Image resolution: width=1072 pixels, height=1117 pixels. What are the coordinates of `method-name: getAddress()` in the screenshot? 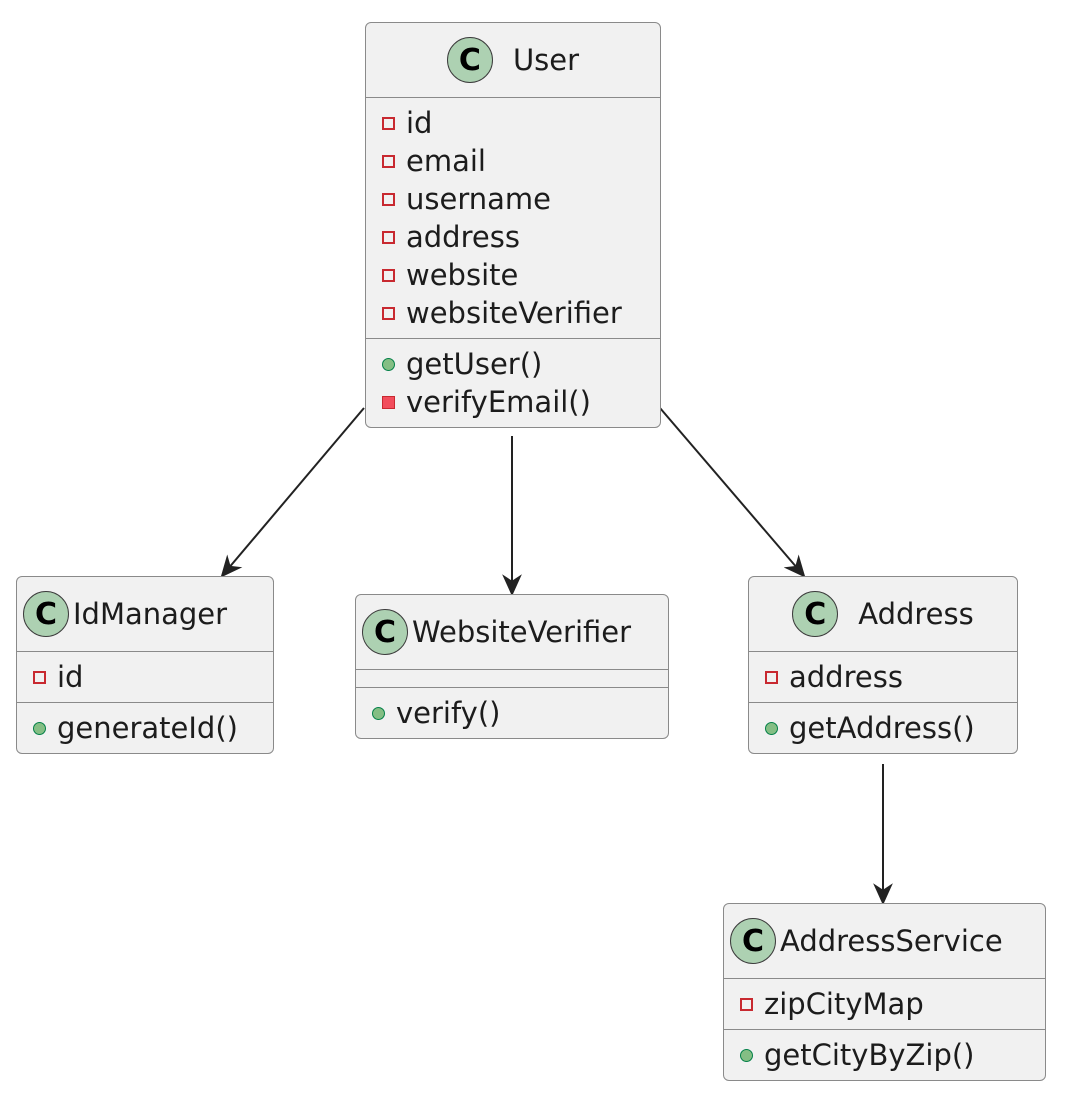 It's located at (882, 728).